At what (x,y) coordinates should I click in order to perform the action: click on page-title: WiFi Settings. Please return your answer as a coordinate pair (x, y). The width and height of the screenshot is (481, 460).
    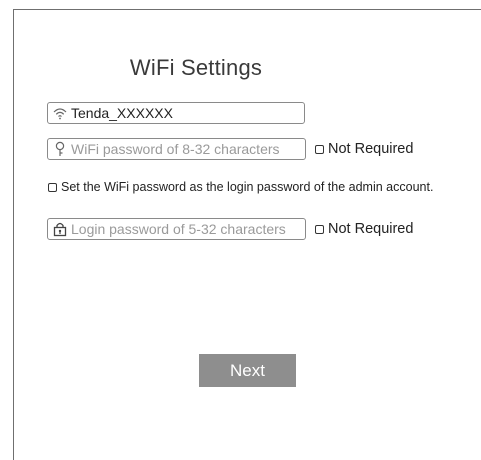
    Looking at the image, I should click on (196, 67).